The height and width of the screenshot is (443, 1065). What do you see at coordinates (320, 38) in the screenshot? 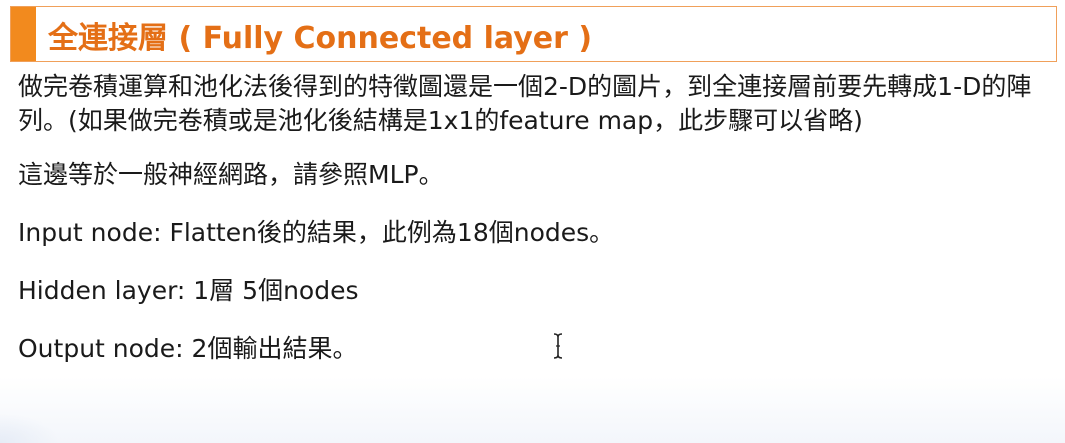
I see `slide-title: 全連接層 ( Fully Connected layer )` at bounding box center [320, 38].